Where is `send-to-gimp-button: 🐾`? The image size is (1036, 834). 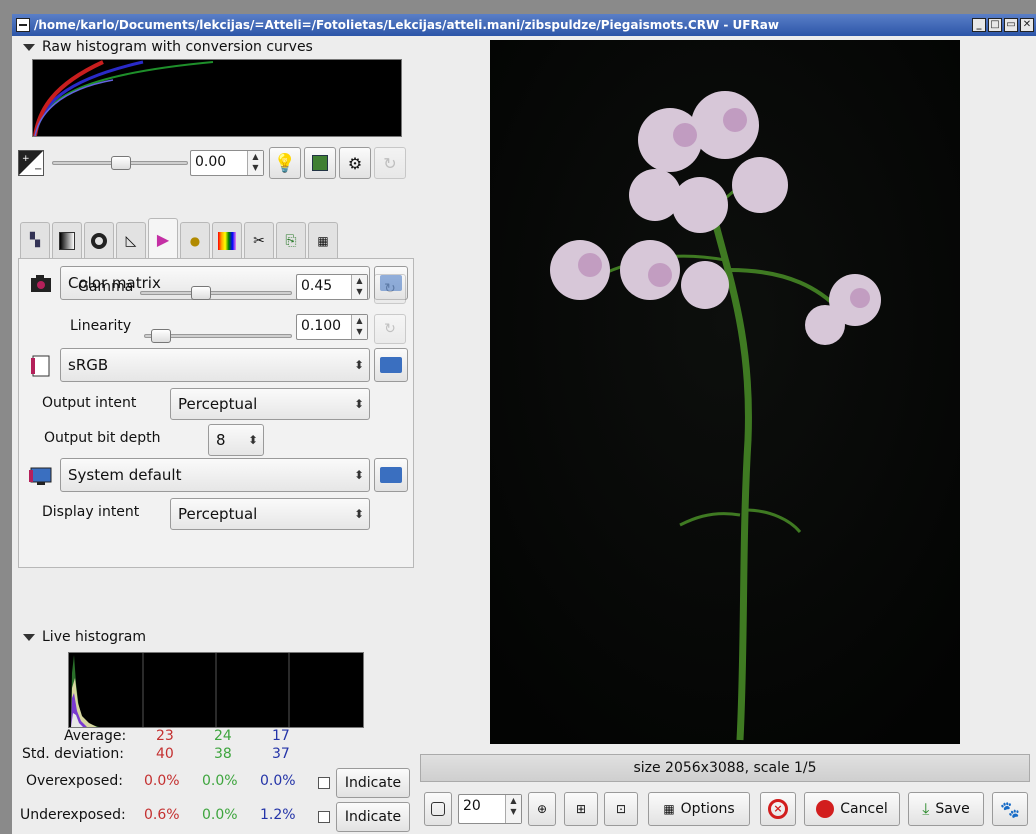 send-to-gimp-button: 🐾 is located at coordinates (1010, 809).